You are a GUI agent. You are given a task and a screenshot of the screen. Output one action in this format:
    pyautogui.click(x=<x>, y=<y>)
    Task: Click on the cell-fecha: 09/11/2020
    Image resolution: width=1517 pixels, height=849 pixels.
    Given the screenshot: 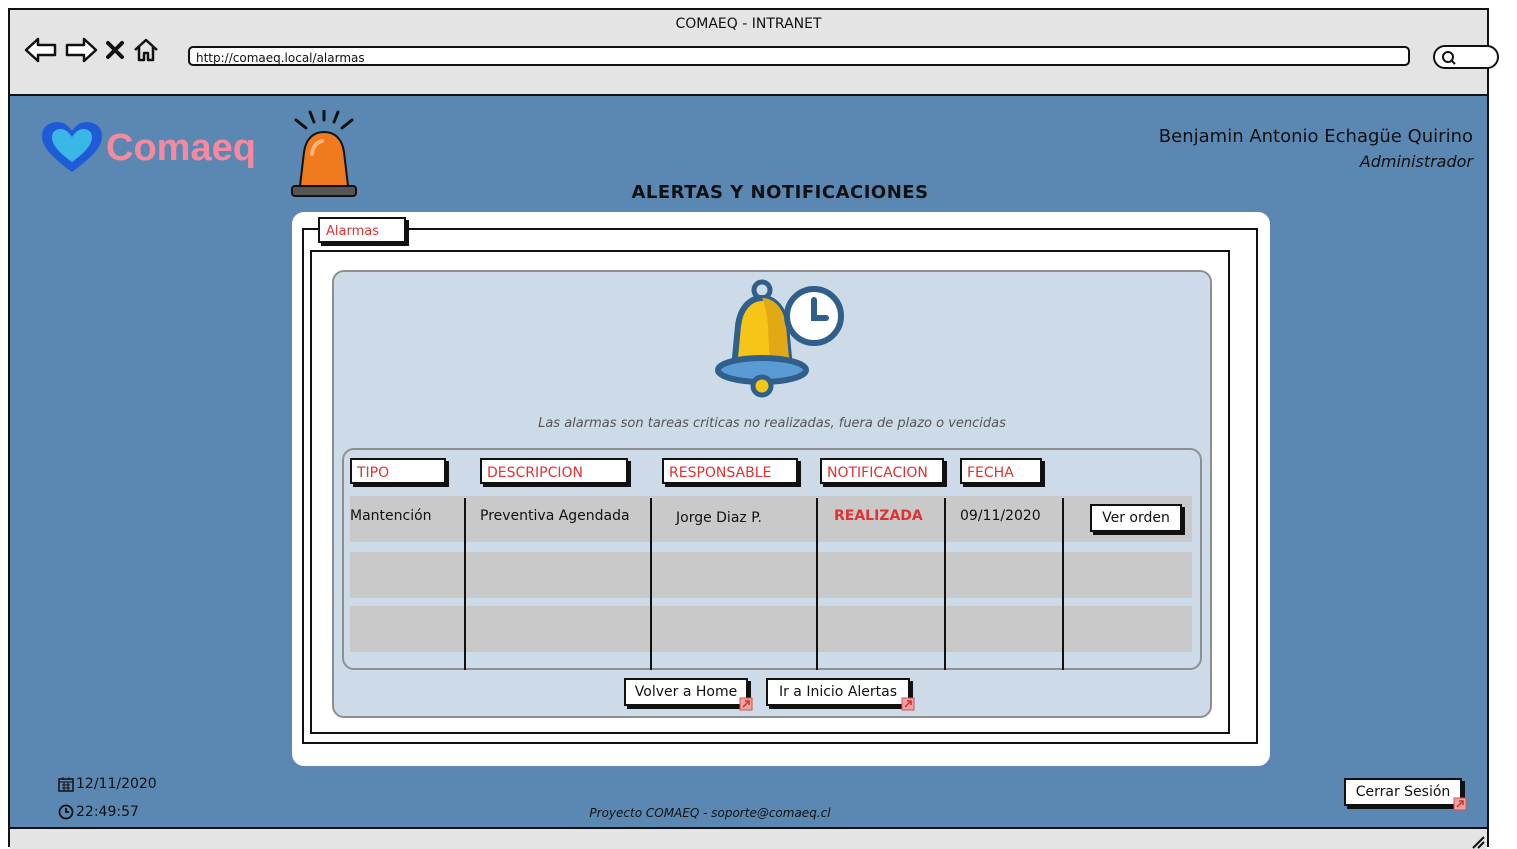 What is the action you would take?
    pyautogui.click(x=1000, y=516)
    